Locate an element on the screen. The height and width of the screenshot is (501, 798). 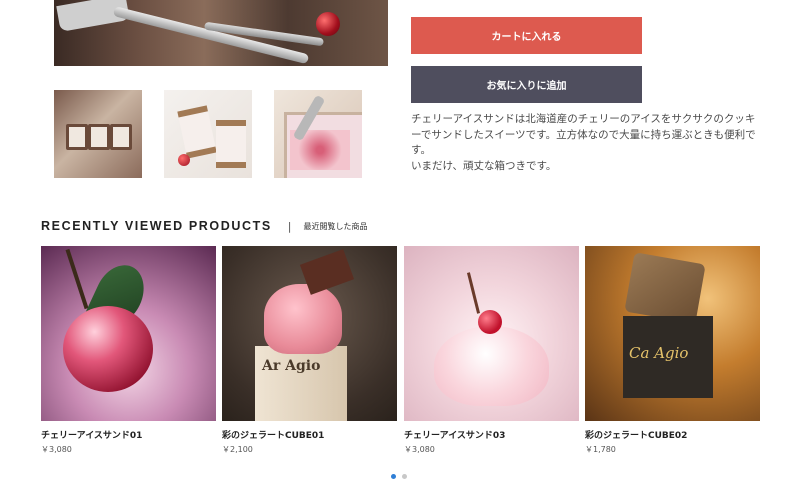
recently-viewed-title: RECENTLY VIEWED PRODUCTS is located at coordinates (156, 226).